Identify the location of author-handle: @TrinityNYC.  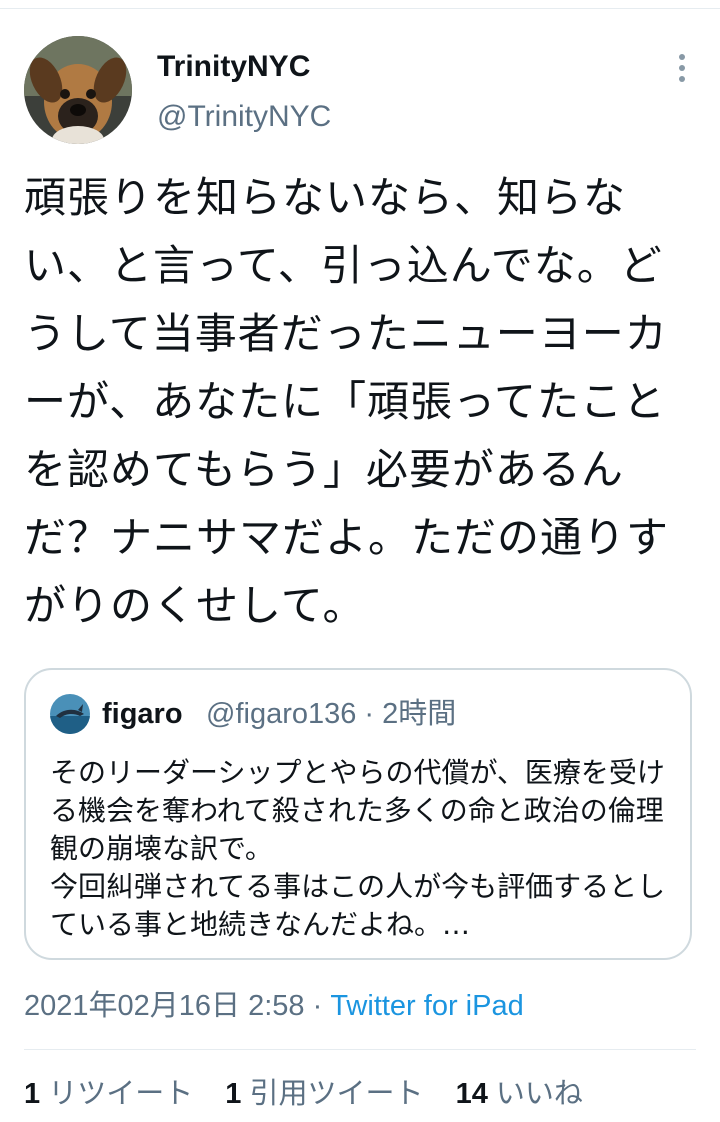
(244, 117).